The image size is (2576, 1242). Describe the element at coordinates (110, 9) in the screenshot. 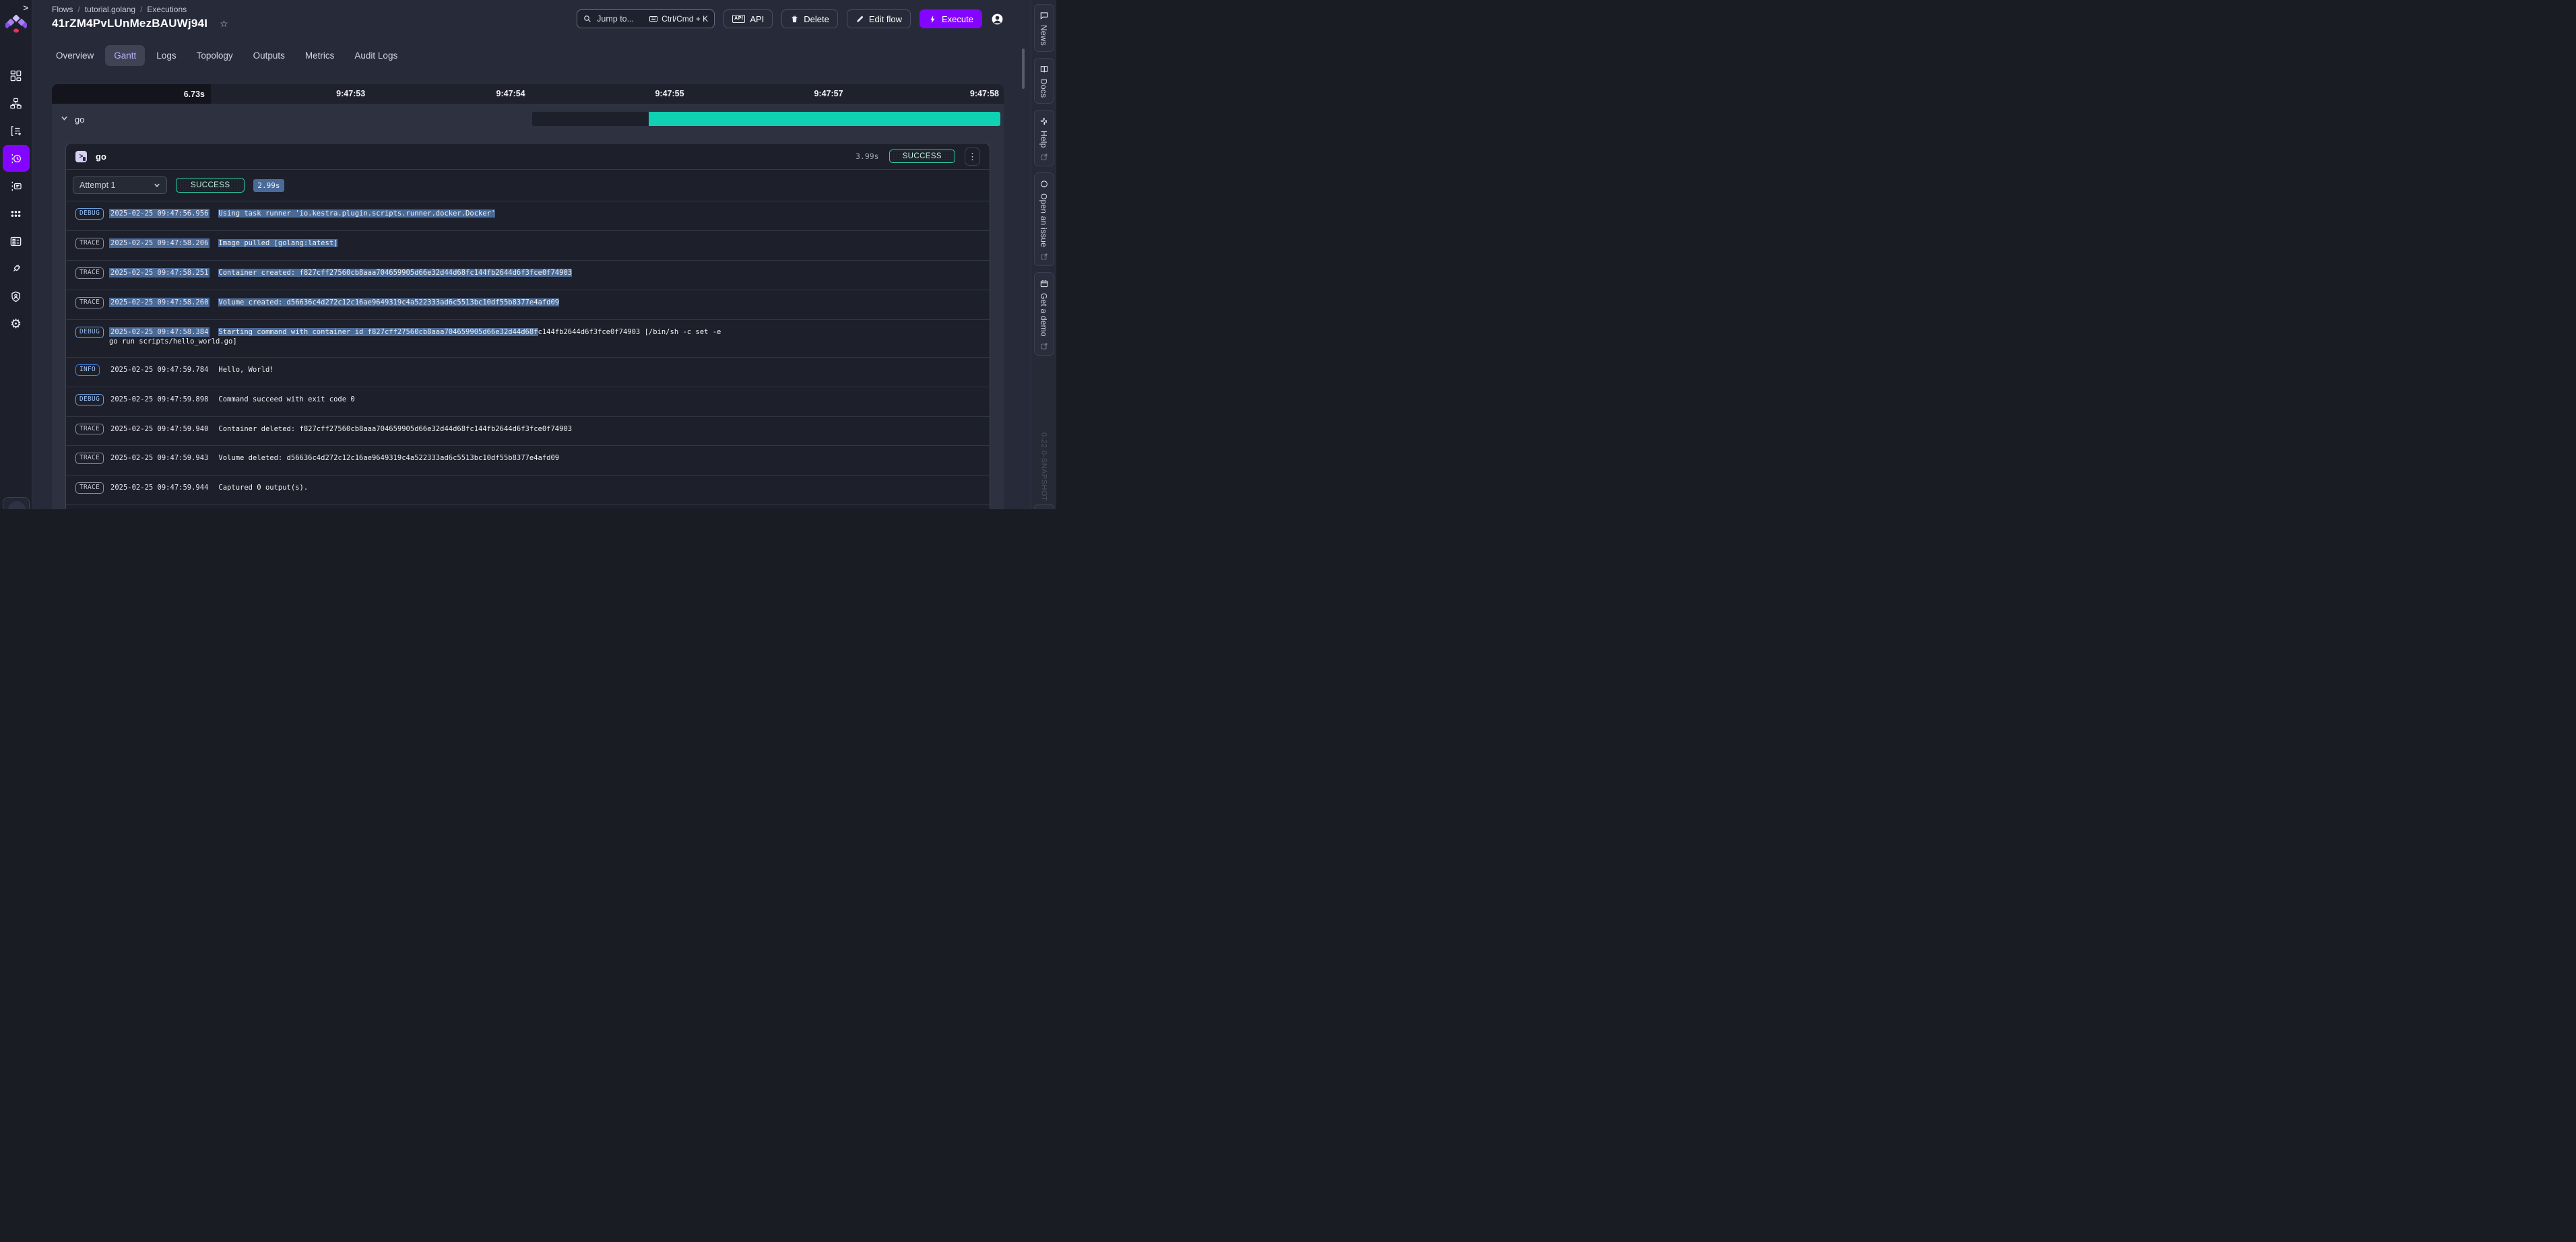

I see `breadcrumb-item: tutorial.golang` at that location.